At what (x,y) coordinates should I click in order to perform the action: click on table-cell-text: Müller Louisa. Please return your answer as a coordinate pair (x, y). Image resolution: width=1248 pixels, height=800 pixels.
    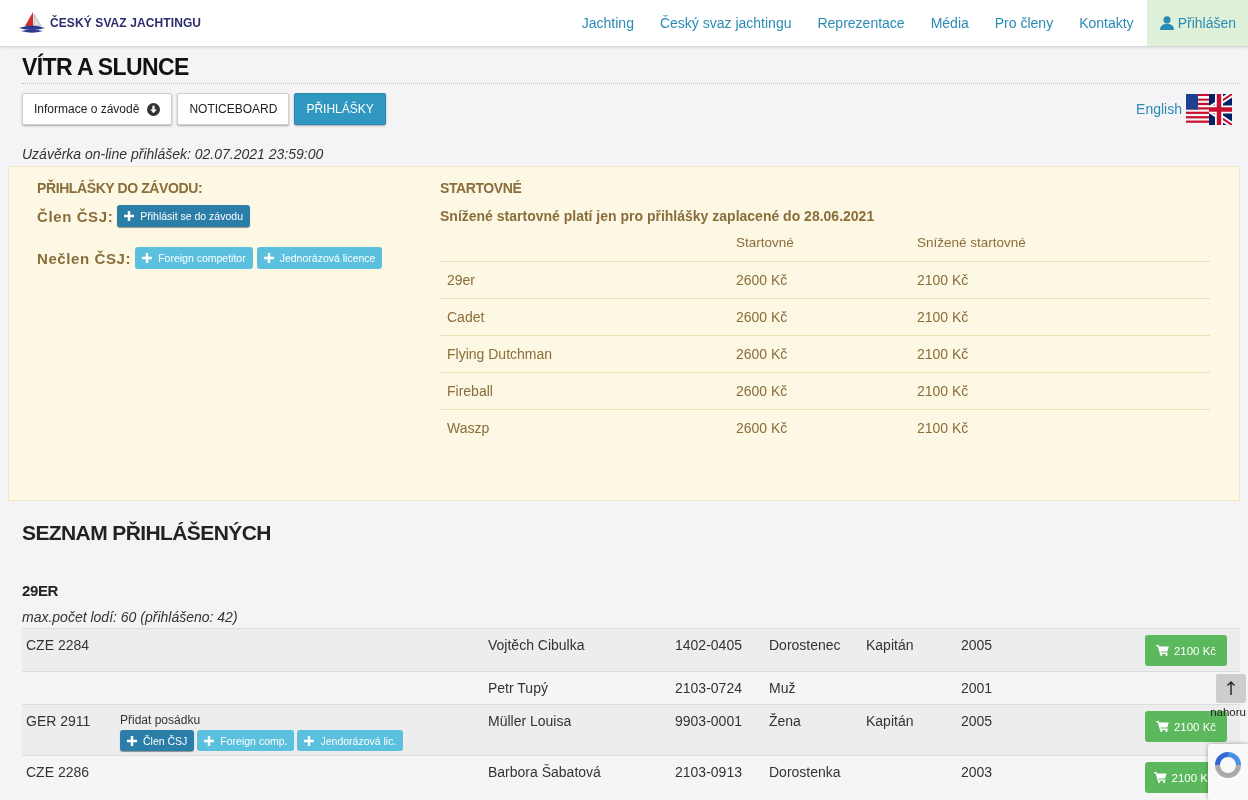
    Looking at the image, I should click on (530, 721).